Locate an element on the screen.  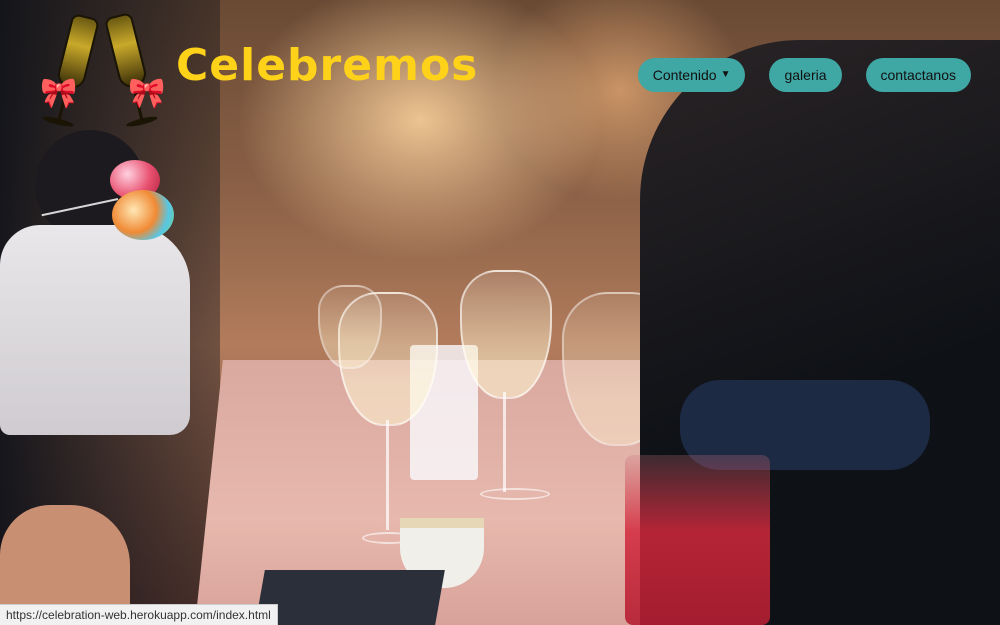
nav-contenido-button: Contenido ▼ is located at coordinates (691, 75).